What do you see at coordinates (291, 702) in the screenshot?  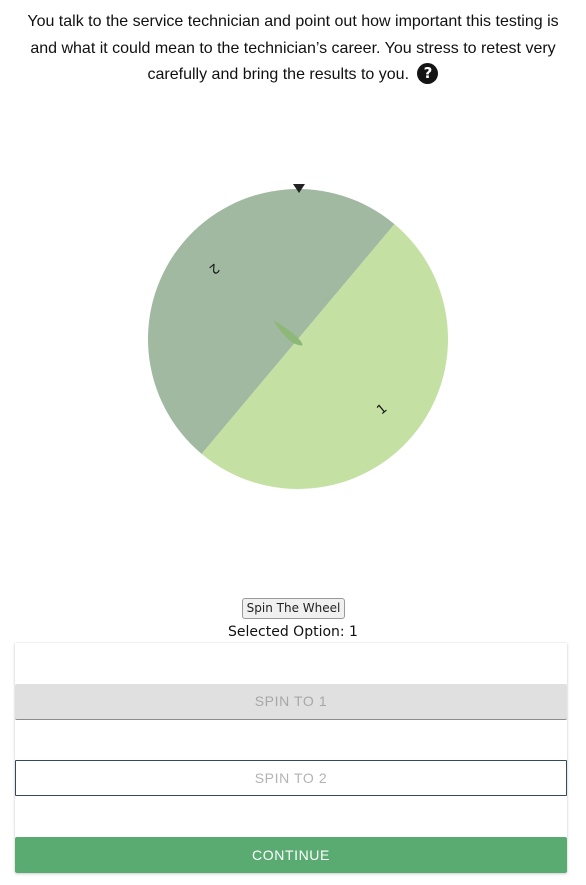 I see `spin-to-1-button: SPIN TO 1` at bounding box center [291, 702].